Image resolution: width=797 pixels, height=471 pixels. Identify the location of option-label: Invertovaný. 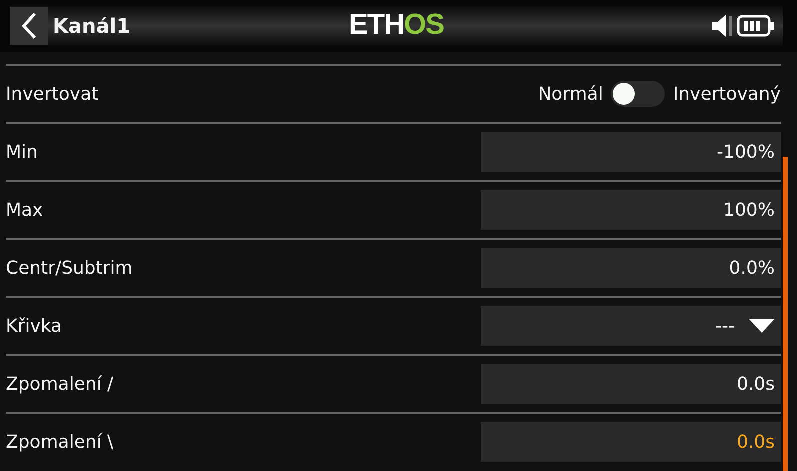
(727, 94).